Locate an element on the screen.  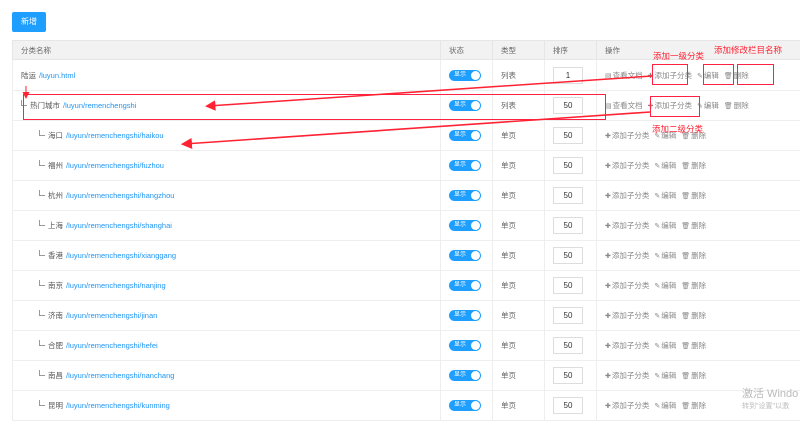
category-path-link: /luyun/remenchengshi/fuzhou is located at coordinates (115, 165).